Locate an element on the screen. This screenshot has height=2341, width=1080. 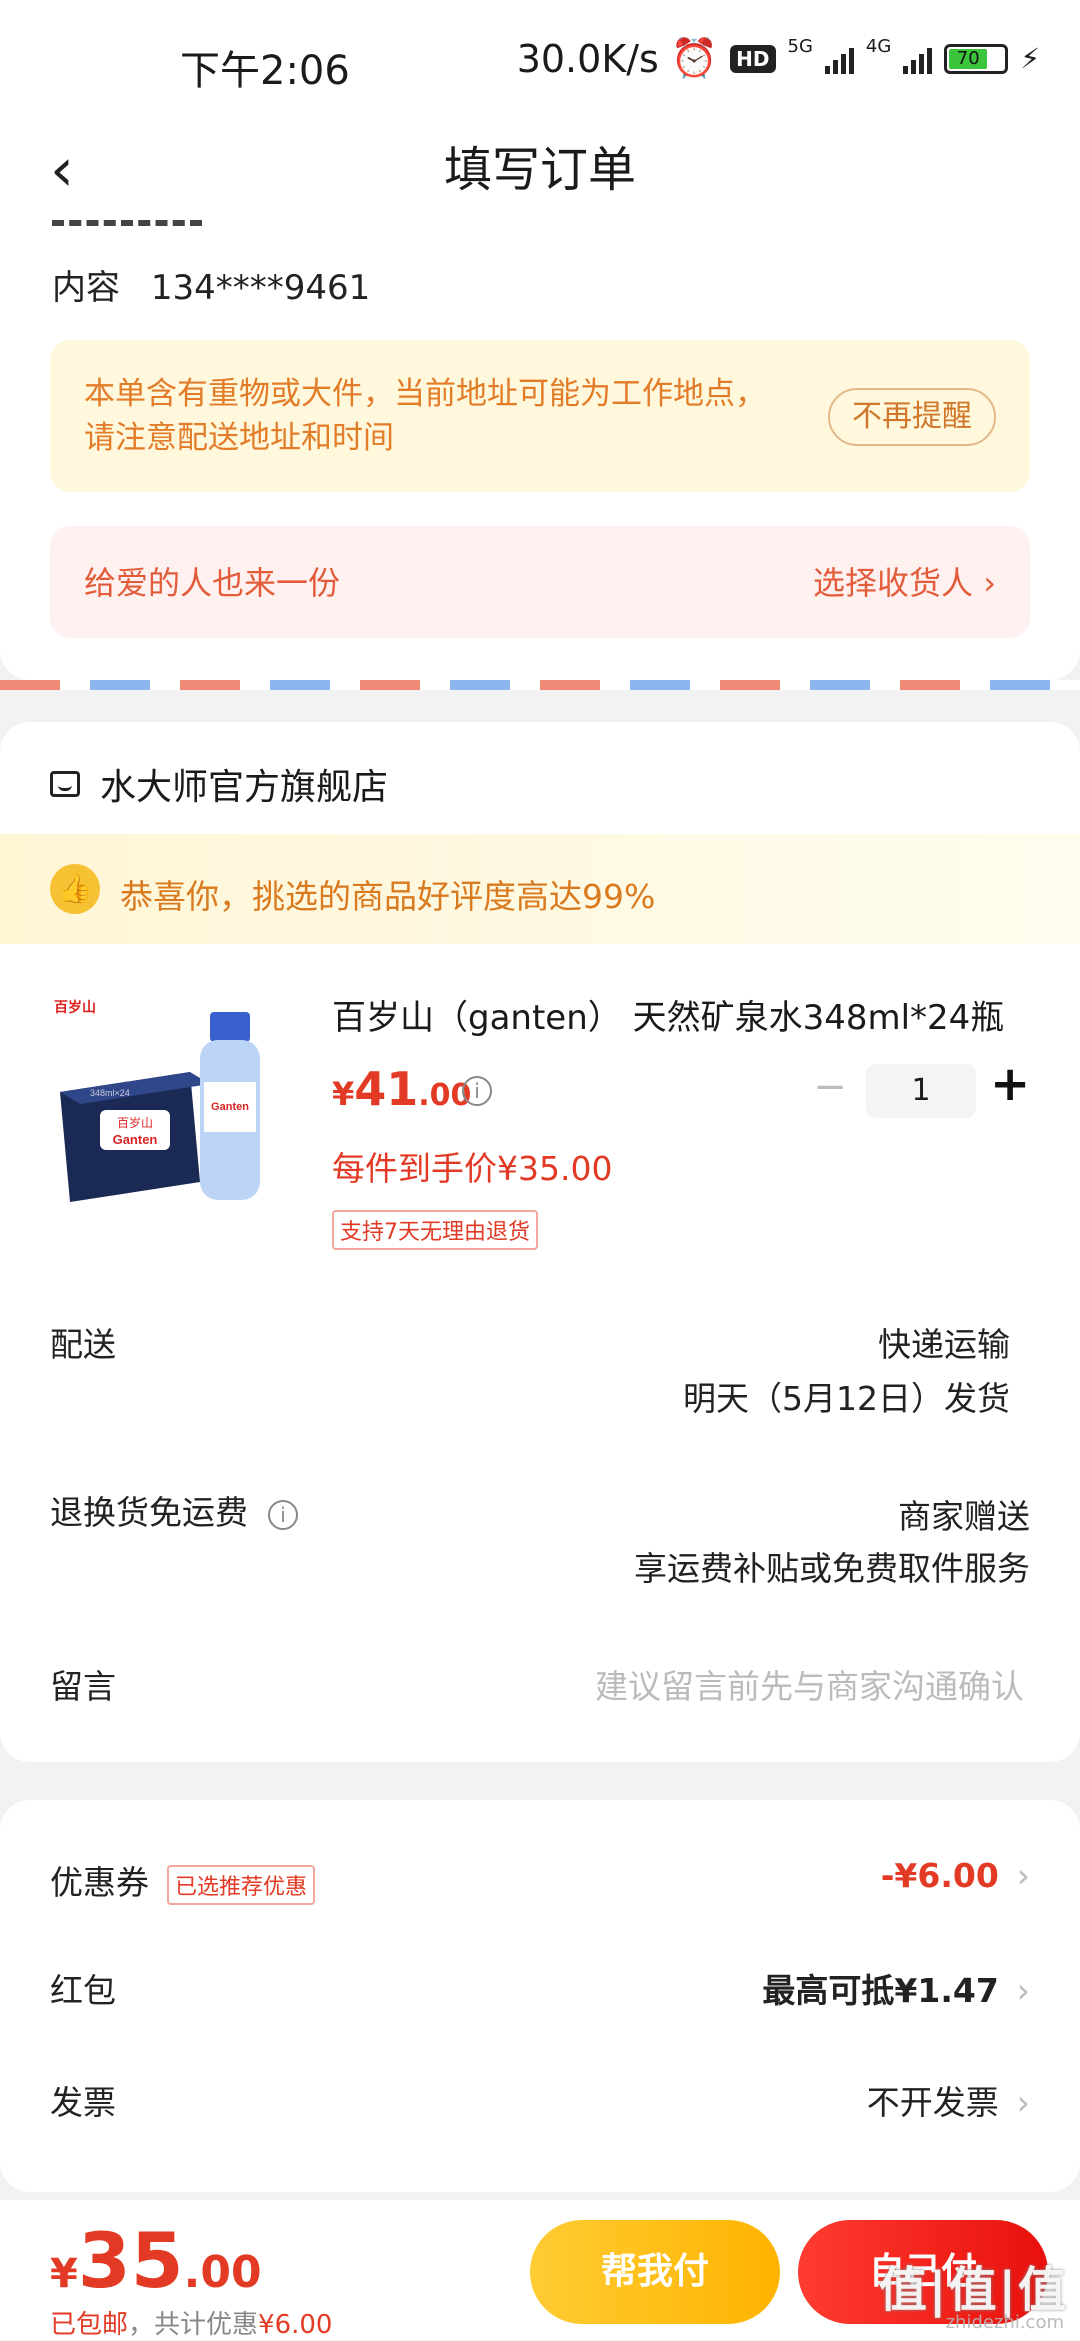
product-price: ¥41.00 is located at coordinates (401, 1089).